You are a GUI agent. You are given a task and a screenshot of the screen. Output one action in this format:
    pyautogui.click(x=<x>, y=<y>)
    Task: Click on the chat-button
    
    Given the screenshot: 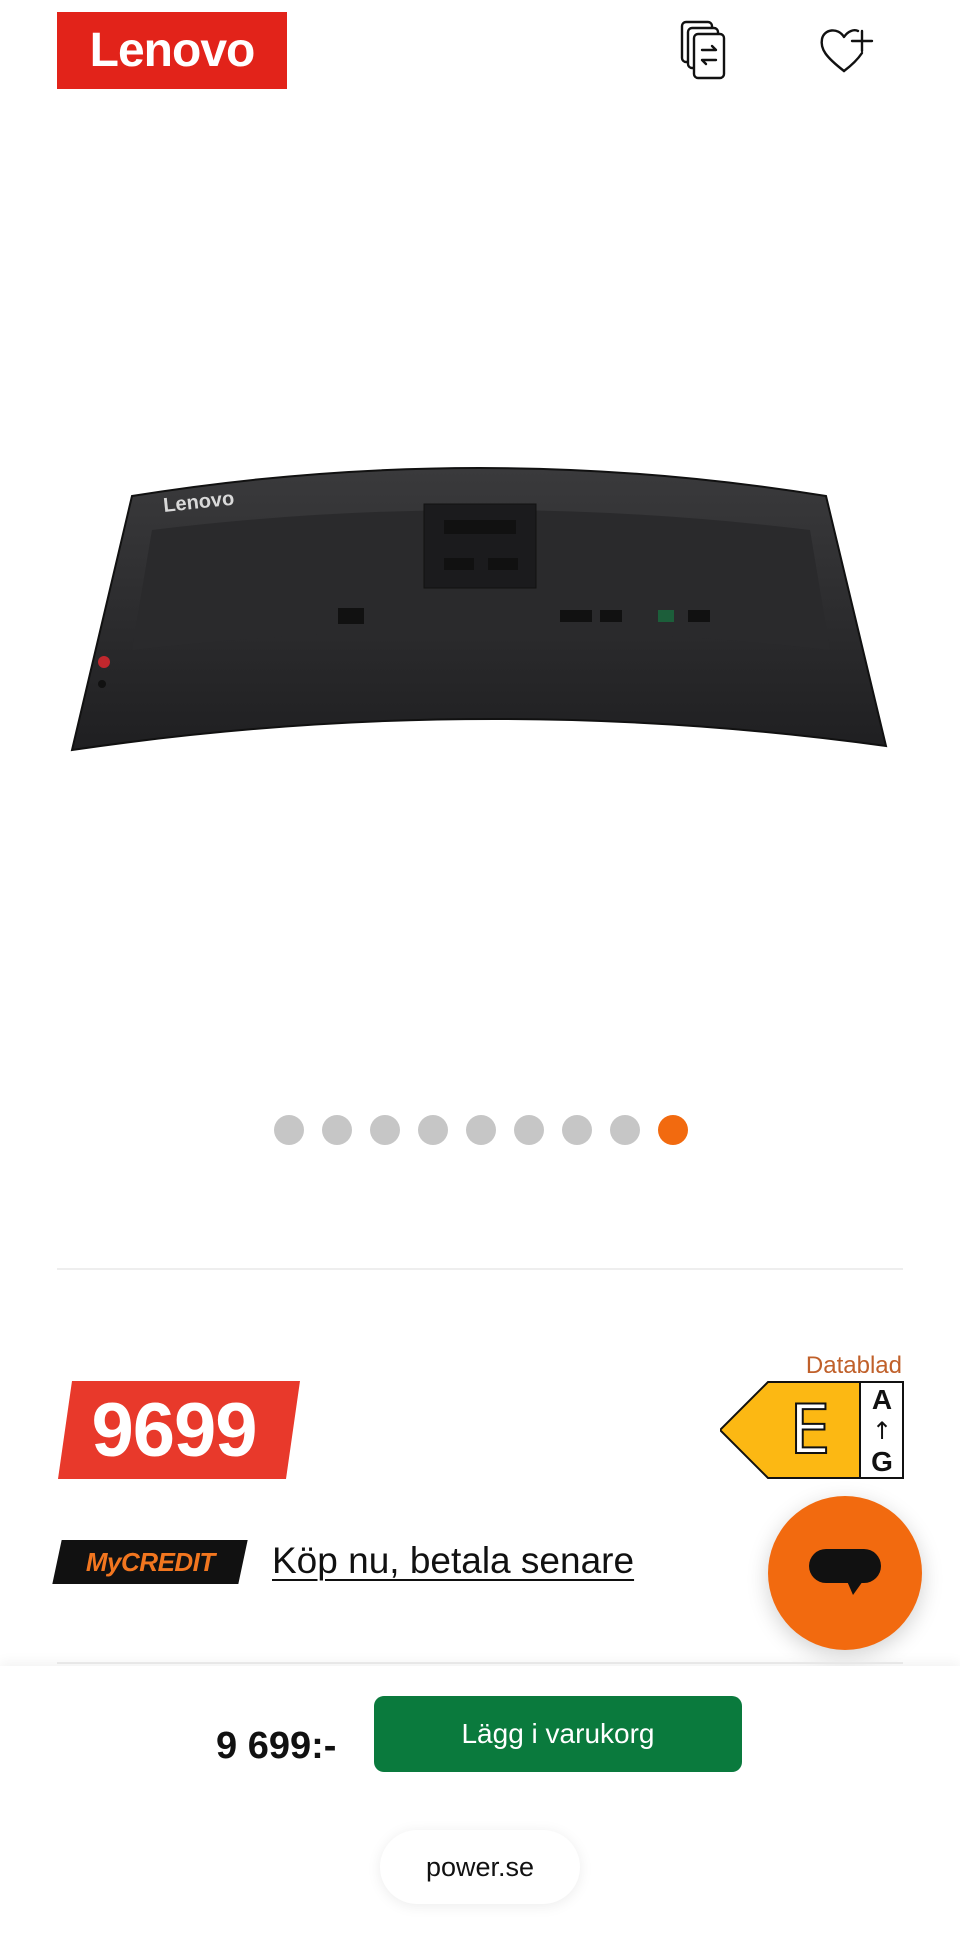 What is the action you would take?
    pyautogui.click(x=845, y=1573)
    